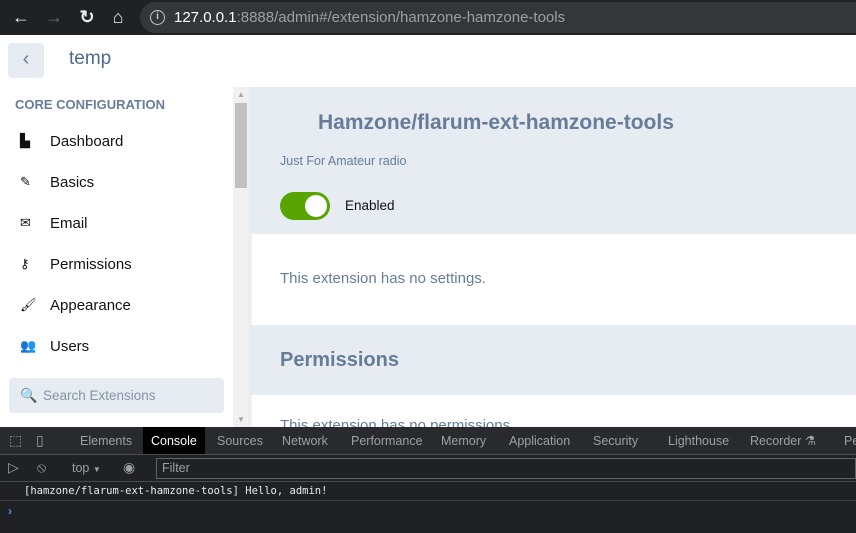  What do you see at coordinates (25, 140) in the screenshot?
I see `chart-bar-icon: ▙` at bounding box center [25, 140].